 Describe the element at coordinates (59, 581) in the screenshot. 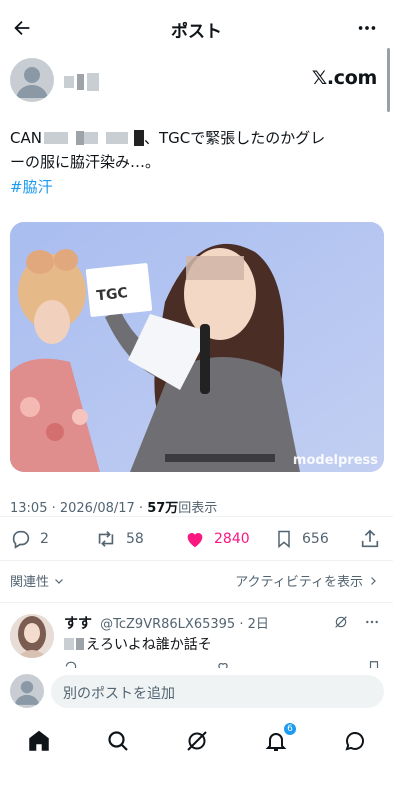

I see `chevron-down-icon` at that location.